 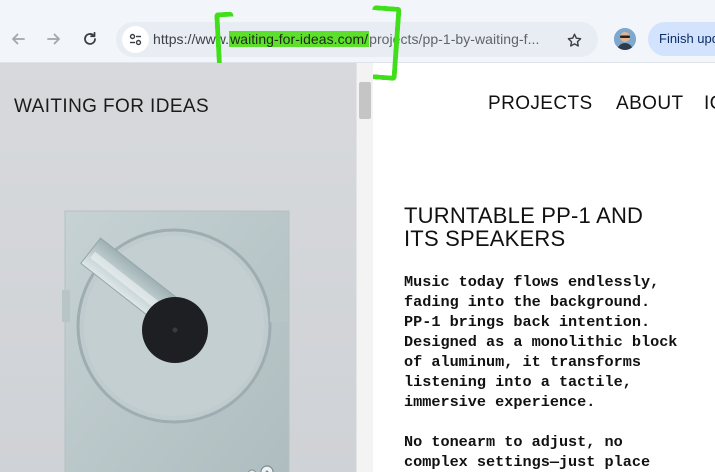 I want to click on reload-icon, so click(x=90, y=38).